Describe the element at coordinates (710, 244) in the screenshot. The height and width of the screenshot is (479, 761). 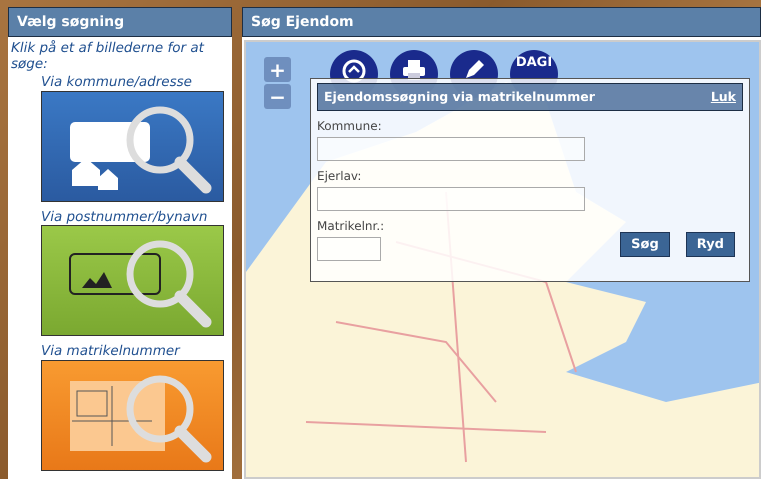
I see `clear-button: Ryd` at that location.